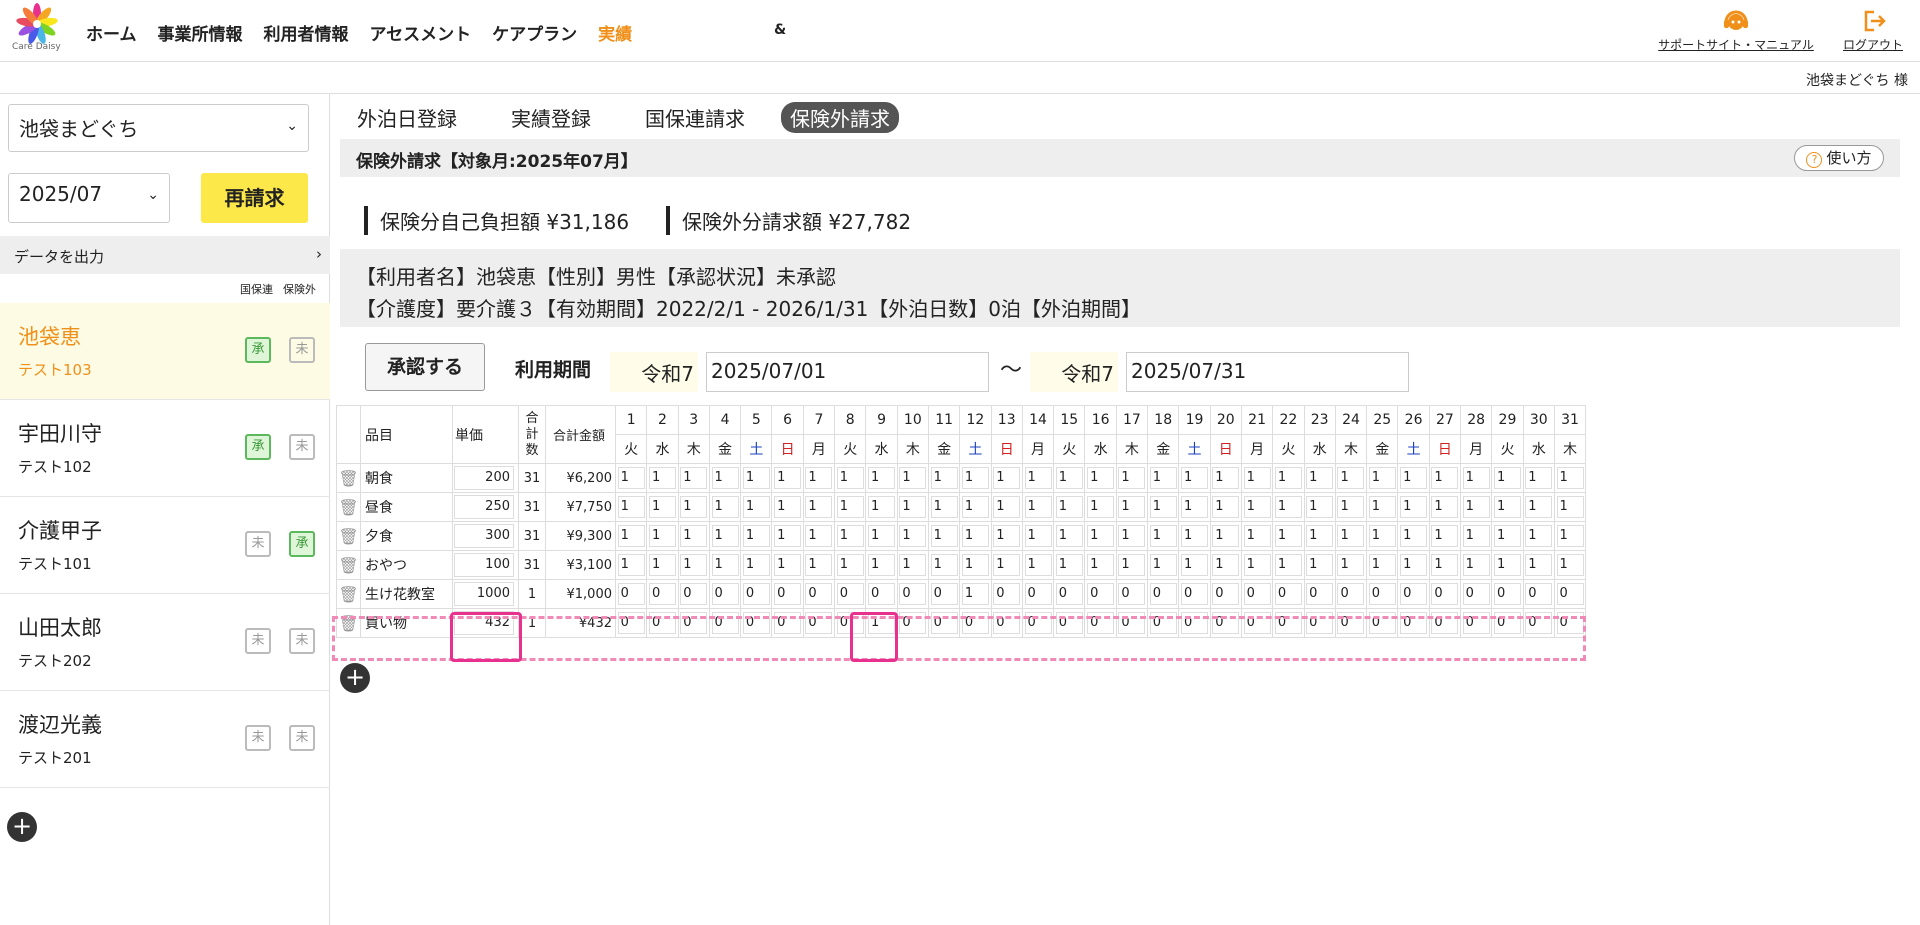  What do you see at coordinates (425, 367) in the screenshot?
I see `approve-button: 承認する` at bounding box center [425, 367].